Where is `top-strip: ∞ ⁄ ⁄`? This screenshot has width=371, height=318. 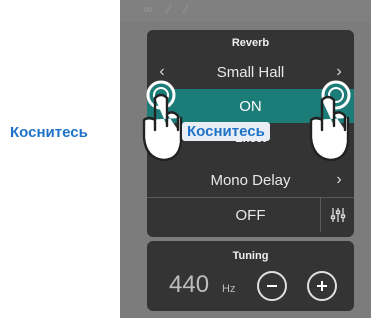 top-strip: ∞ ⁄ ⁄ is located at coordinates (245, 11).